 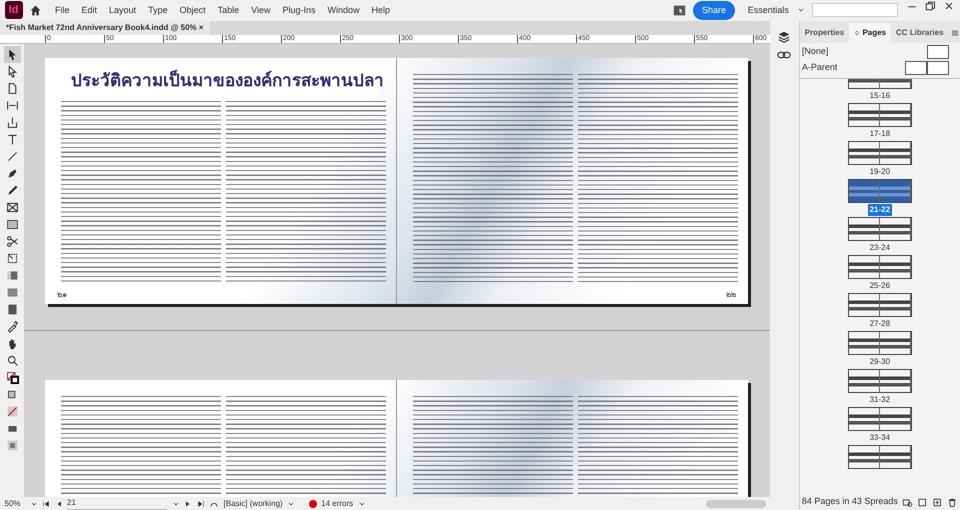 What do you see at coordinates (930, 6) in the screenshot?
I see `restore-icon` at bounding box center [930, 6].